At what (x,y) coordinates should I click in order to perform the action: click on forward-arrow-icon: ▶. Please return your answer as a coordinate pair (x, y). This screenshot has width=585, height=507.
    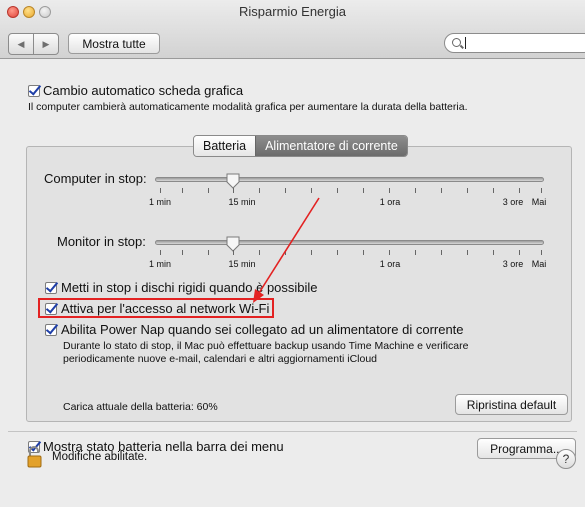
    Looking at the image, I should click on (45, 44).